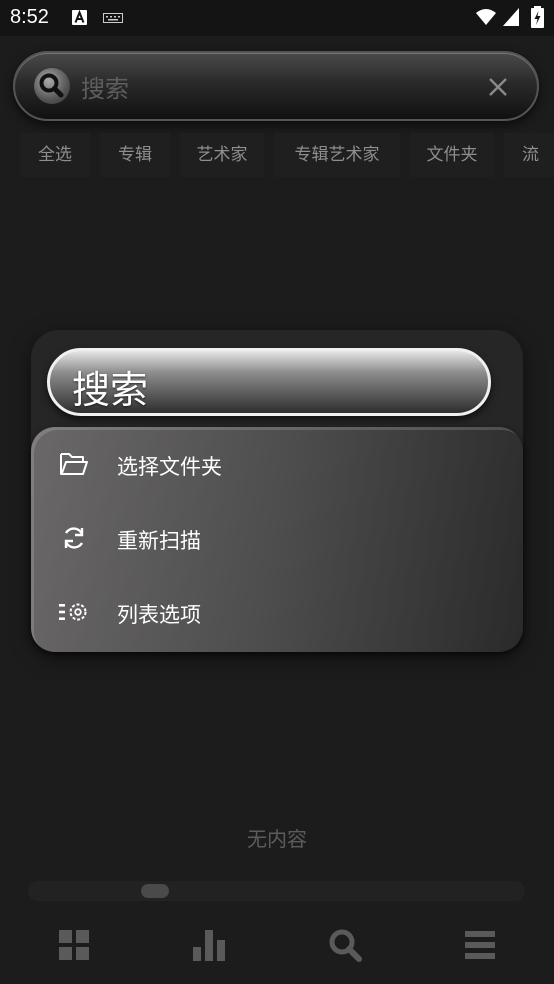 This screenshot has width=554, height=984. Describe the element at coordinates (498, 87) in the screenshot. I see `clear-search-icon` at that location.